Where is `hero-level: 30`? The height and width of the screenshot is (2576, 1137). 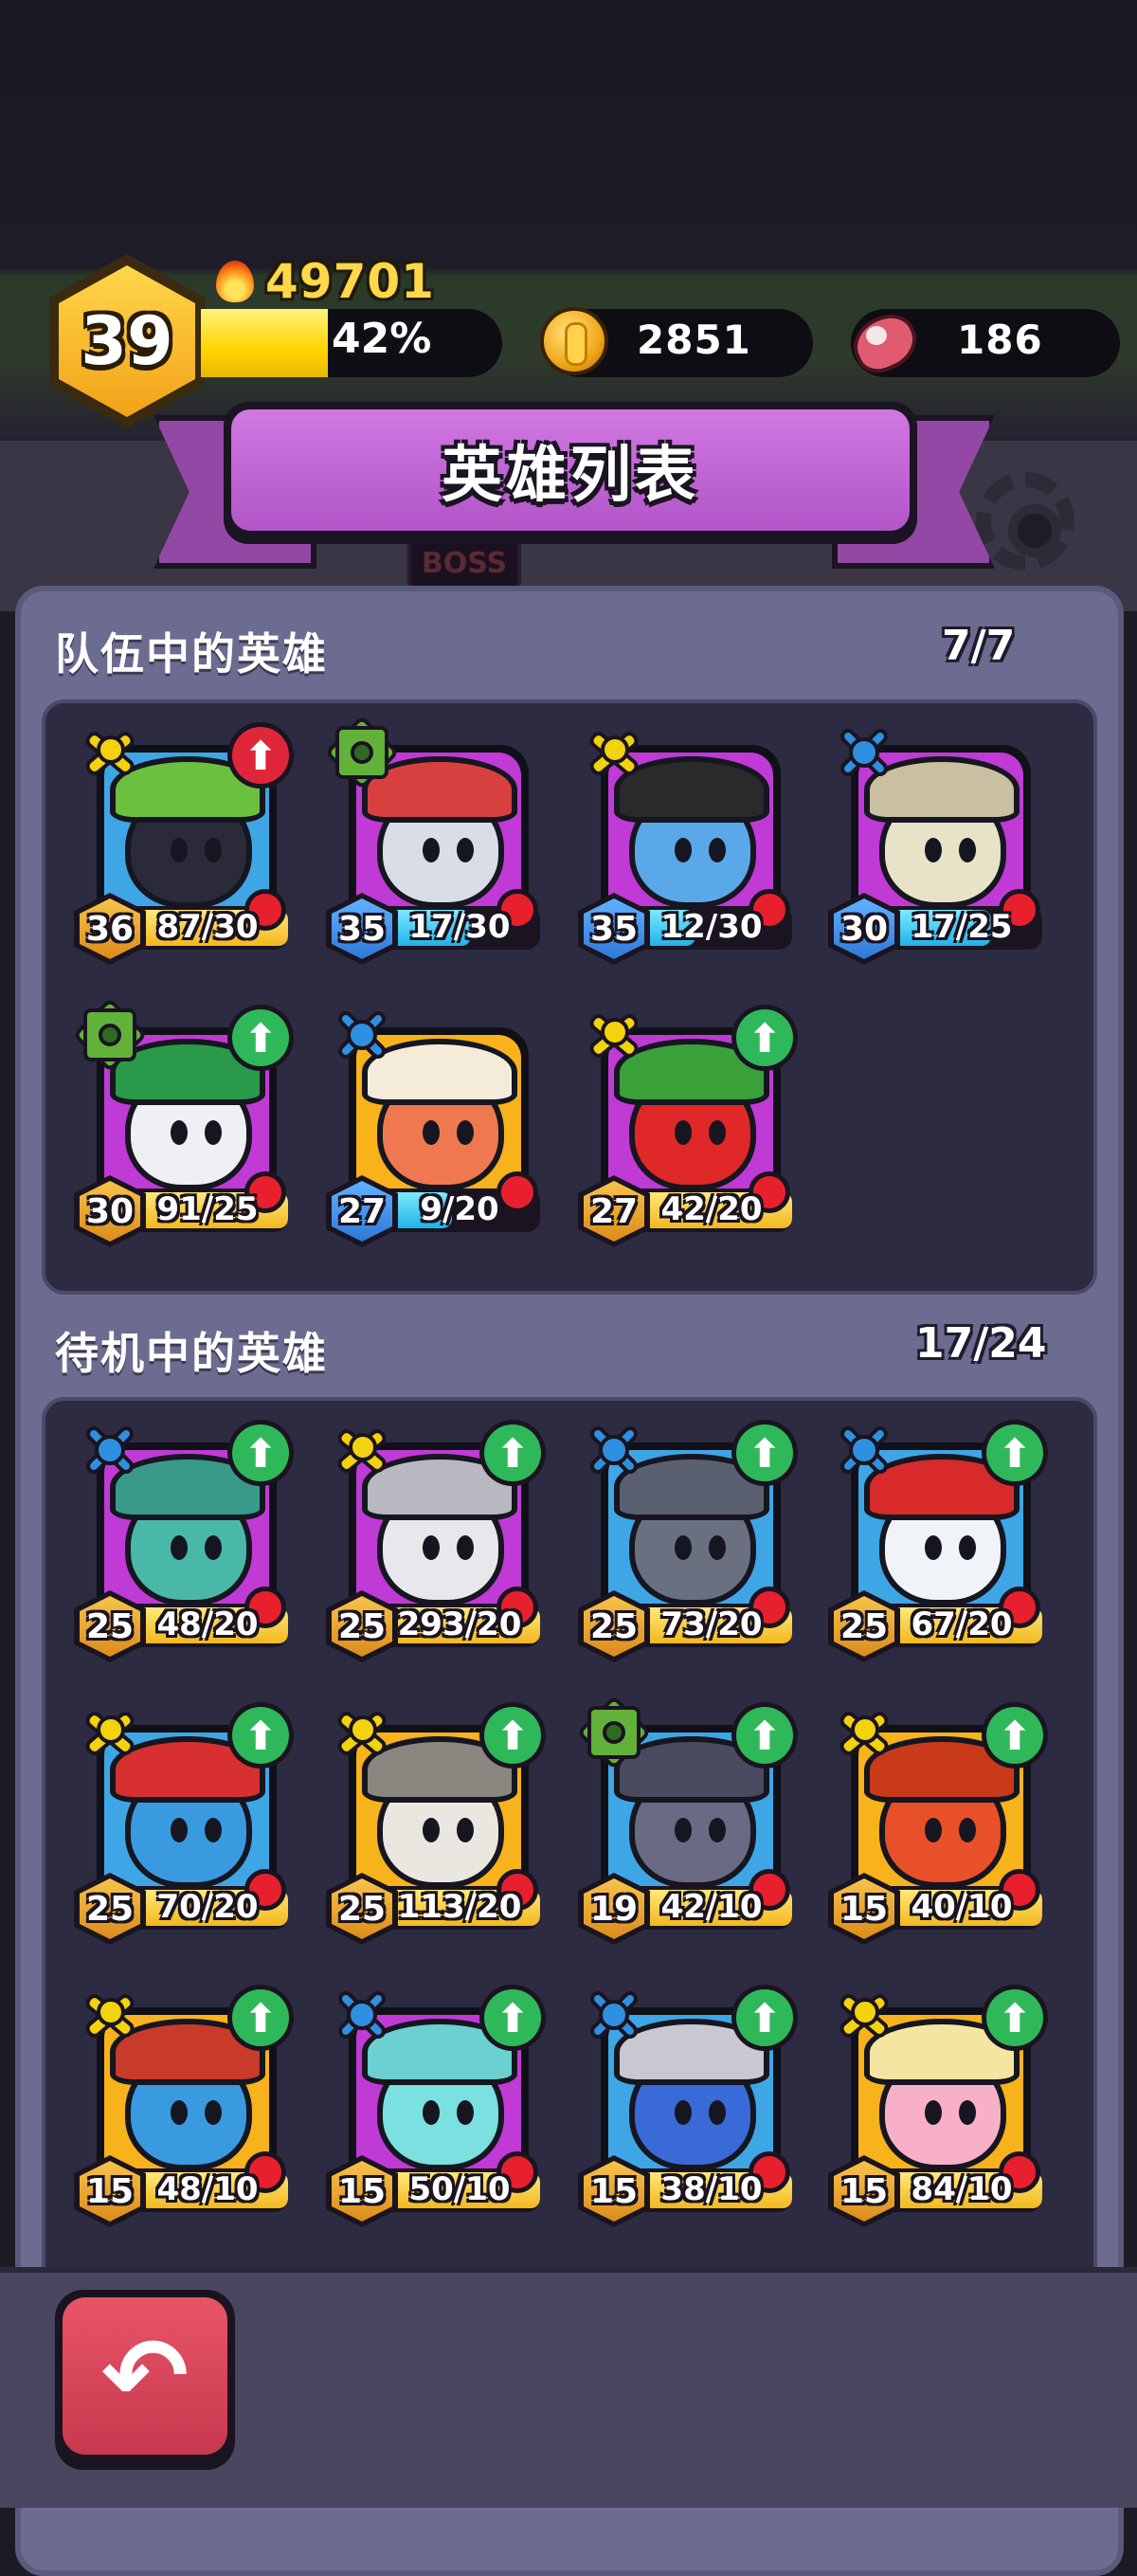
hero-level: 30 is located at coordinates (110, 1211).